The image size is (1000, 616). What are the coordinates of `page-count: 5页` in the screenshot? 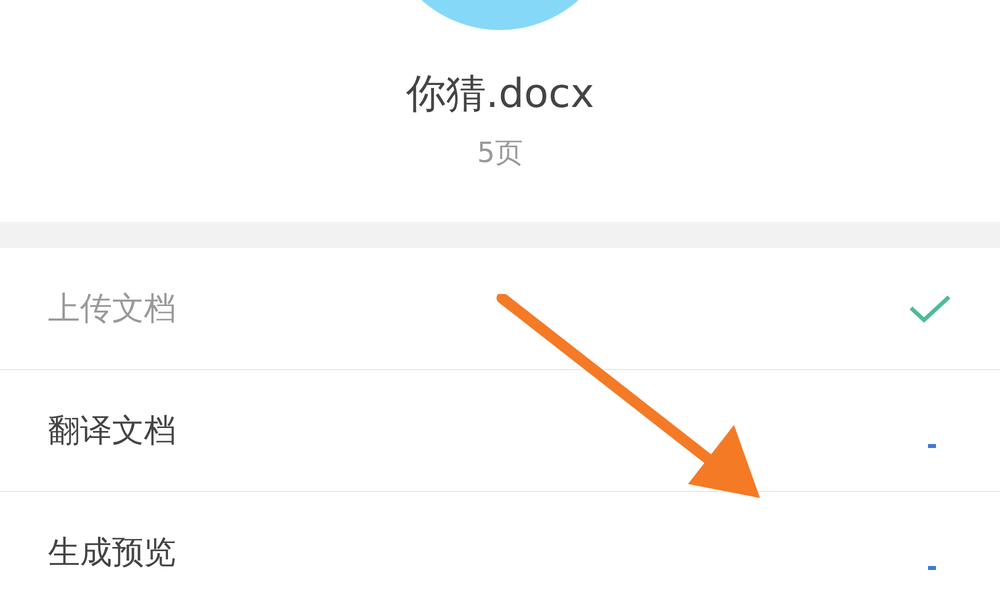 It's located at (500, 153).